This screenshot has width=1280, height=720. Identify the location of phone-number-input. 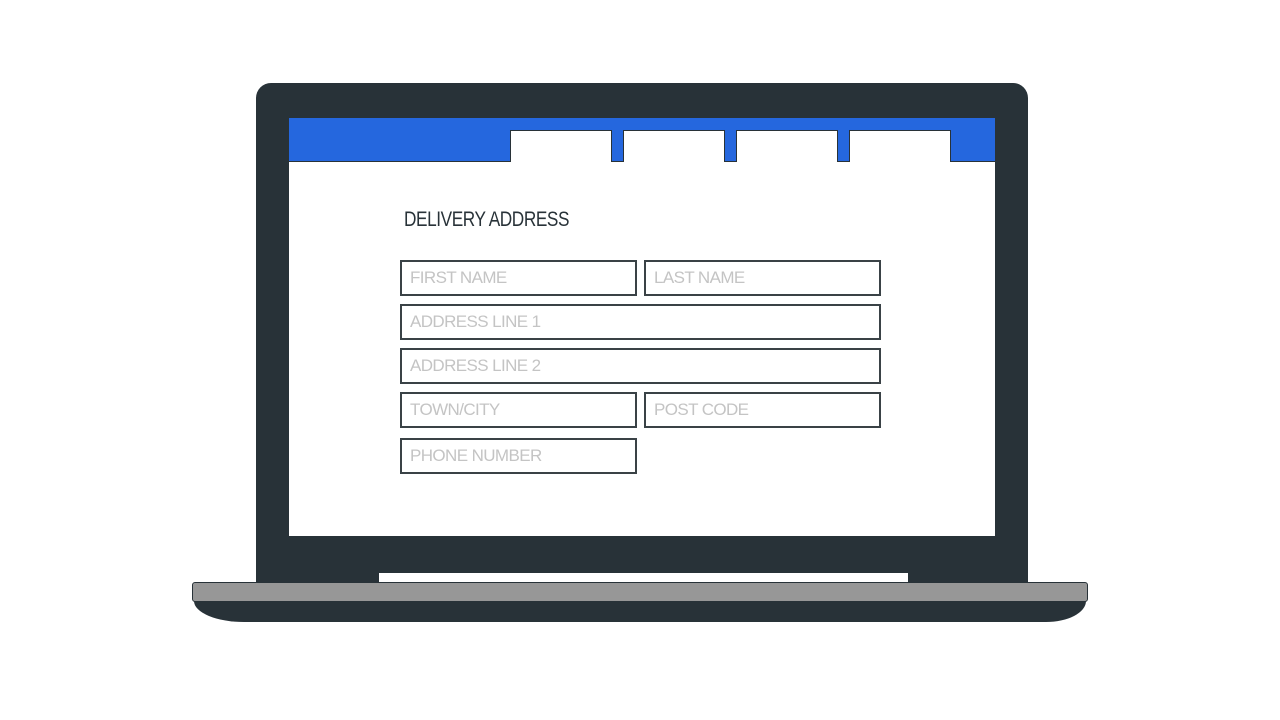
(518, 456).